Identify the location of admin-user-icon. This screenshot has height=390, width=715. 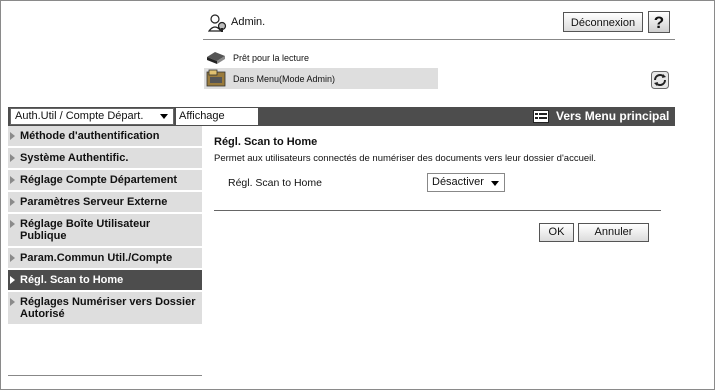
(217, 23).